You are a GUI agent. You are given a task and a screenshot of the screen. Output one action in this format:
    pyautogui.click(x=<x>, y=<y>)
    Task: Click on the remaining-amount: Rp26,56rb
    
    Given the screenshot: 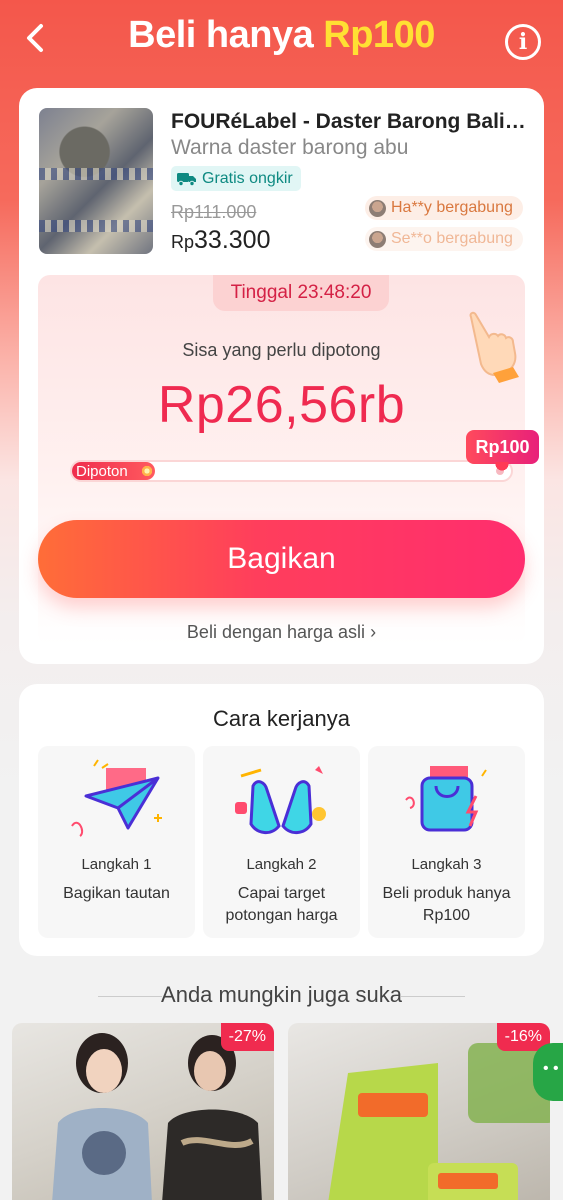 What is the action you would take?
    pyautogui.click(x=281, y=405)
    